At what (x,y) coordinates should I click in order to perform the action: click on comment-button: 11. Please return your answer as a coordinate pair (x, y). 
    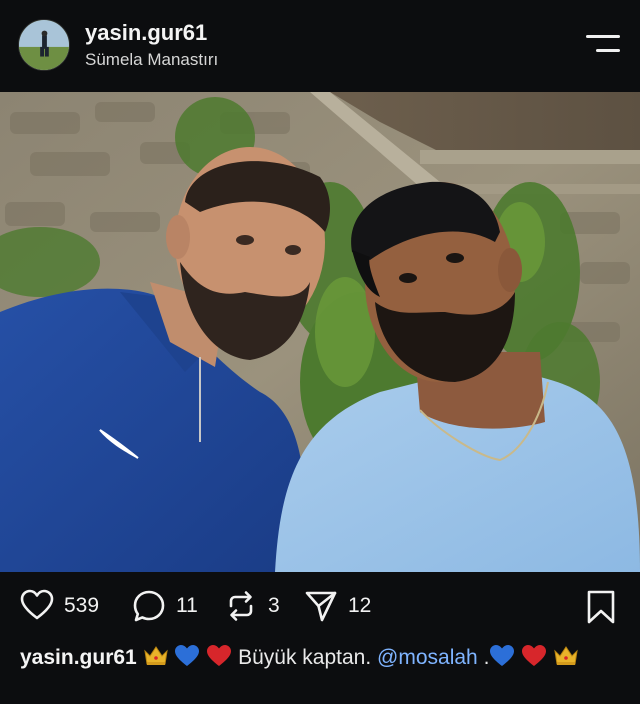
    Looking at the image, I should click on (165, 606).